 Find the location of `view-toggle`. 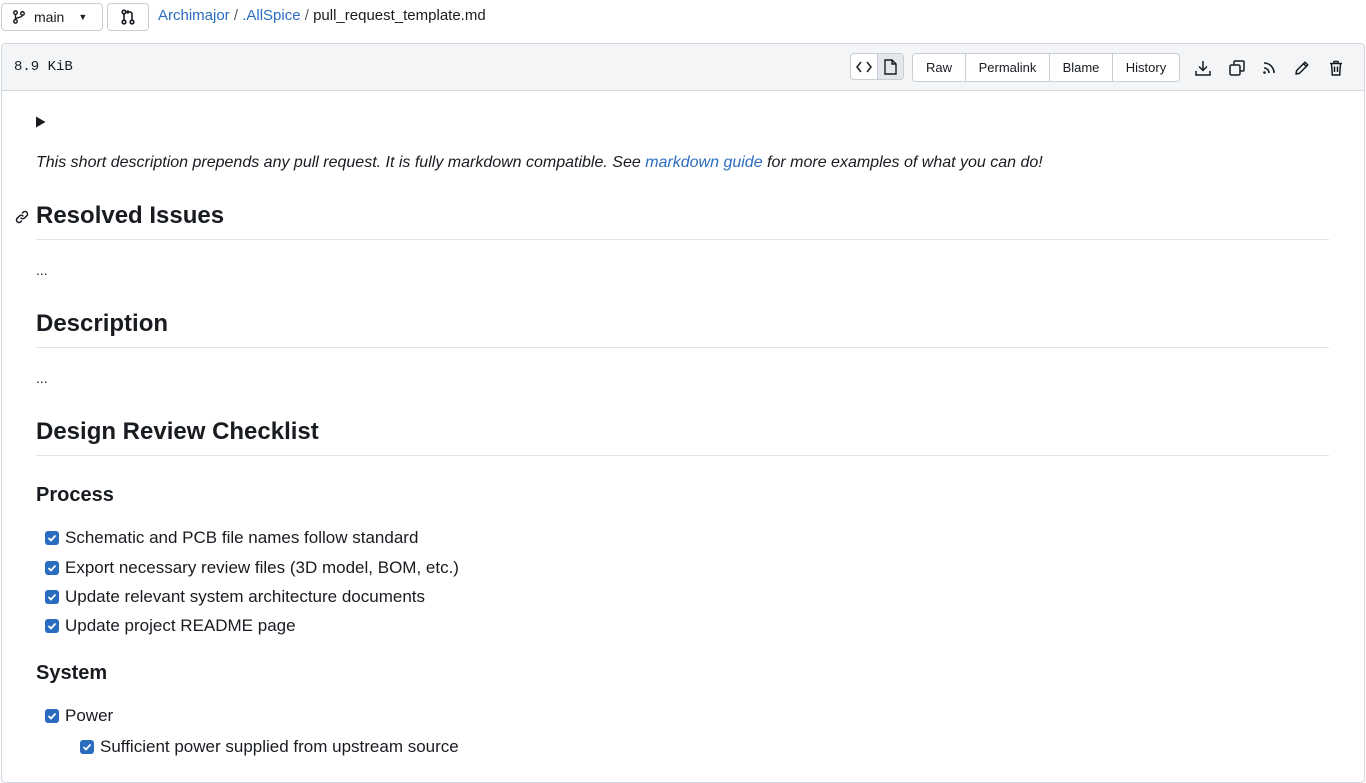

view-toggle is located at coordinates (877, 66).